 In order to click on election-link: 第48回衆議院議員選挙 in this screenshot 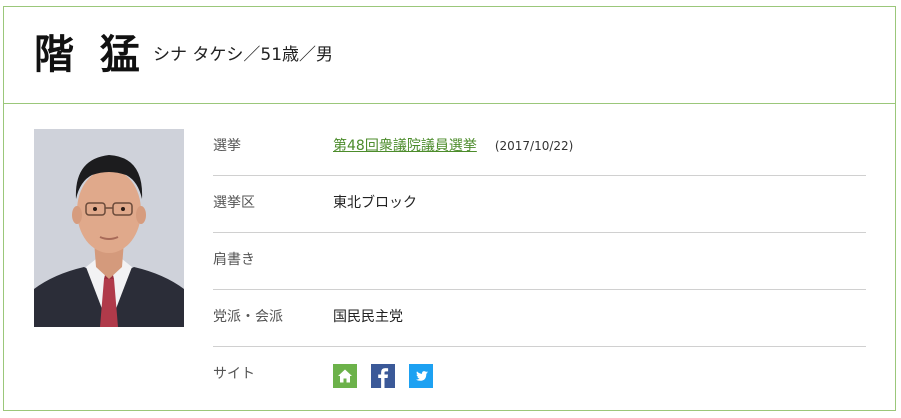, I will do `click(405, 146)`.